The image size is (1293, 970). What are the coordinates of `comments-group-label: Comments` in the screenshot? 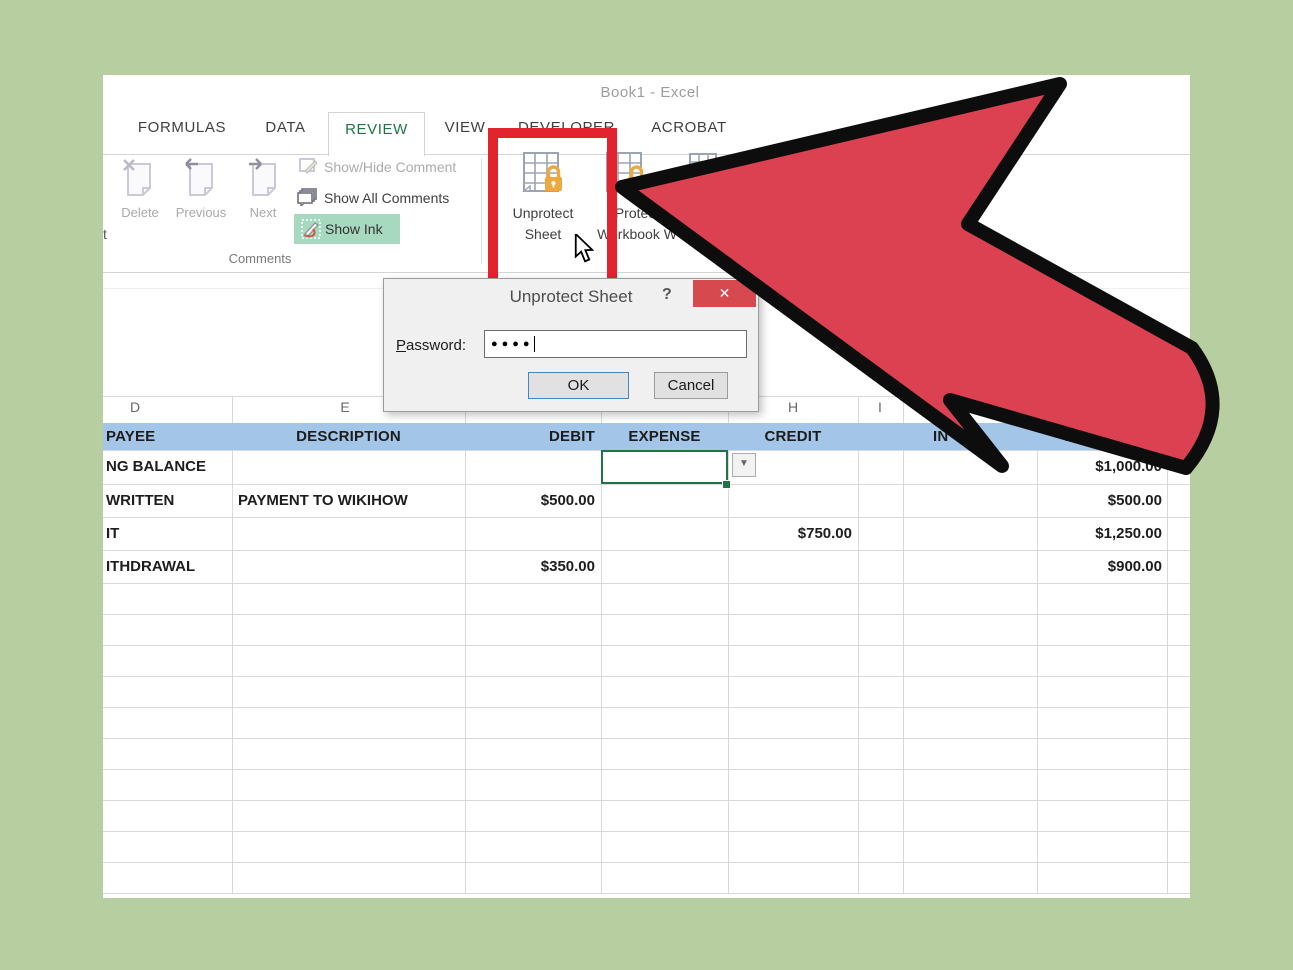 It's located at (260, 258).